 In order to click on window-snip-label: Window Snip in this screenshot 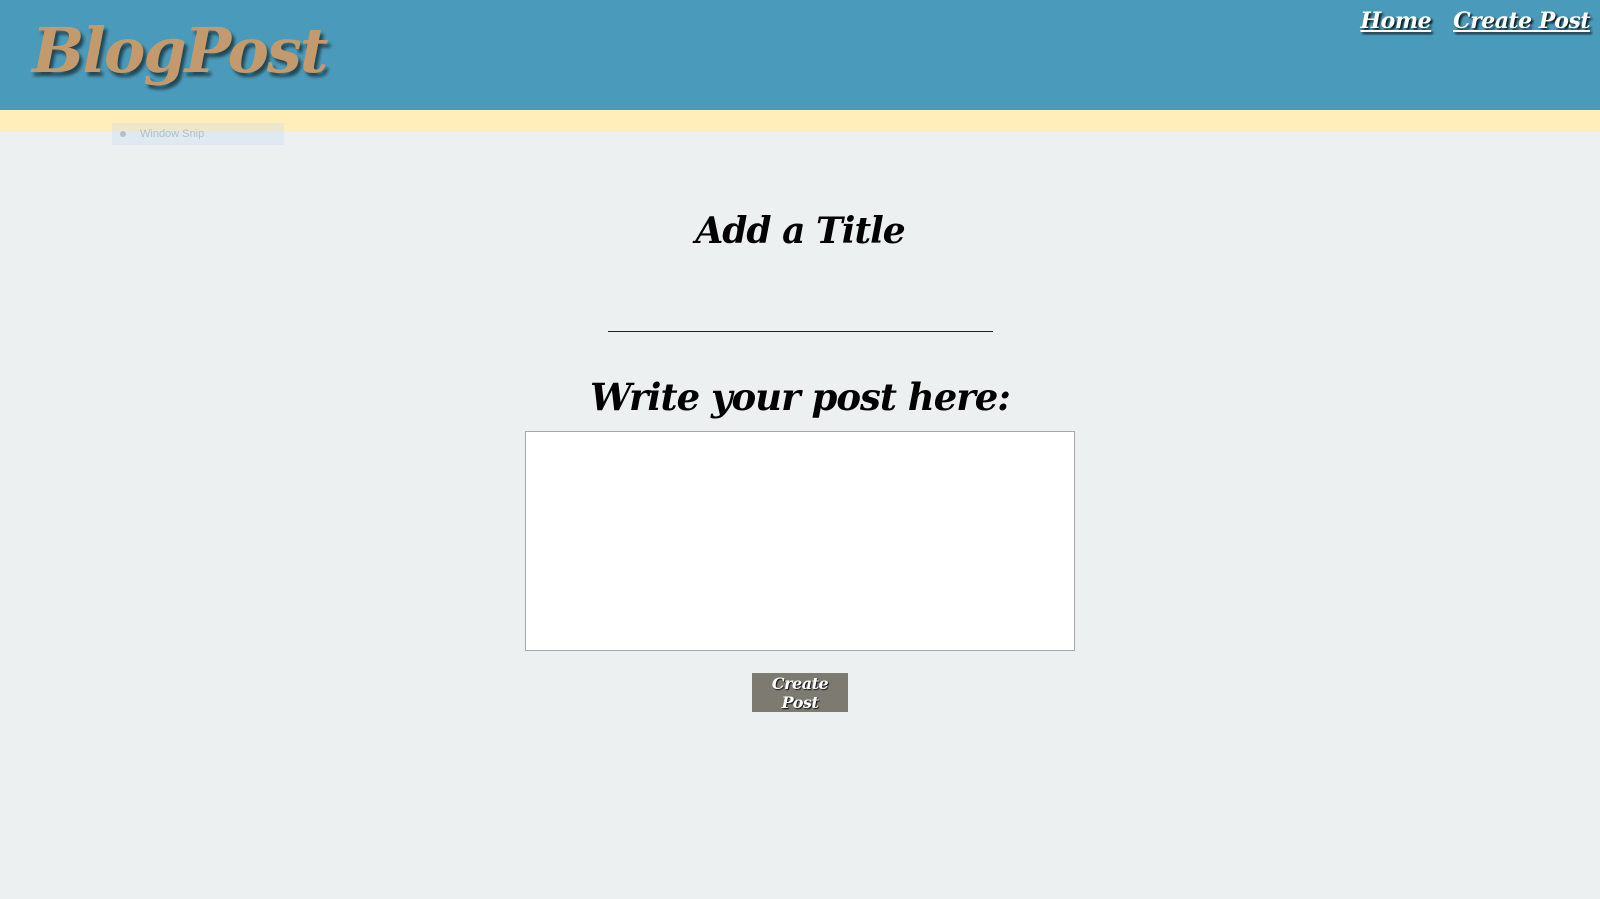, I will do `click(172, 134)`.